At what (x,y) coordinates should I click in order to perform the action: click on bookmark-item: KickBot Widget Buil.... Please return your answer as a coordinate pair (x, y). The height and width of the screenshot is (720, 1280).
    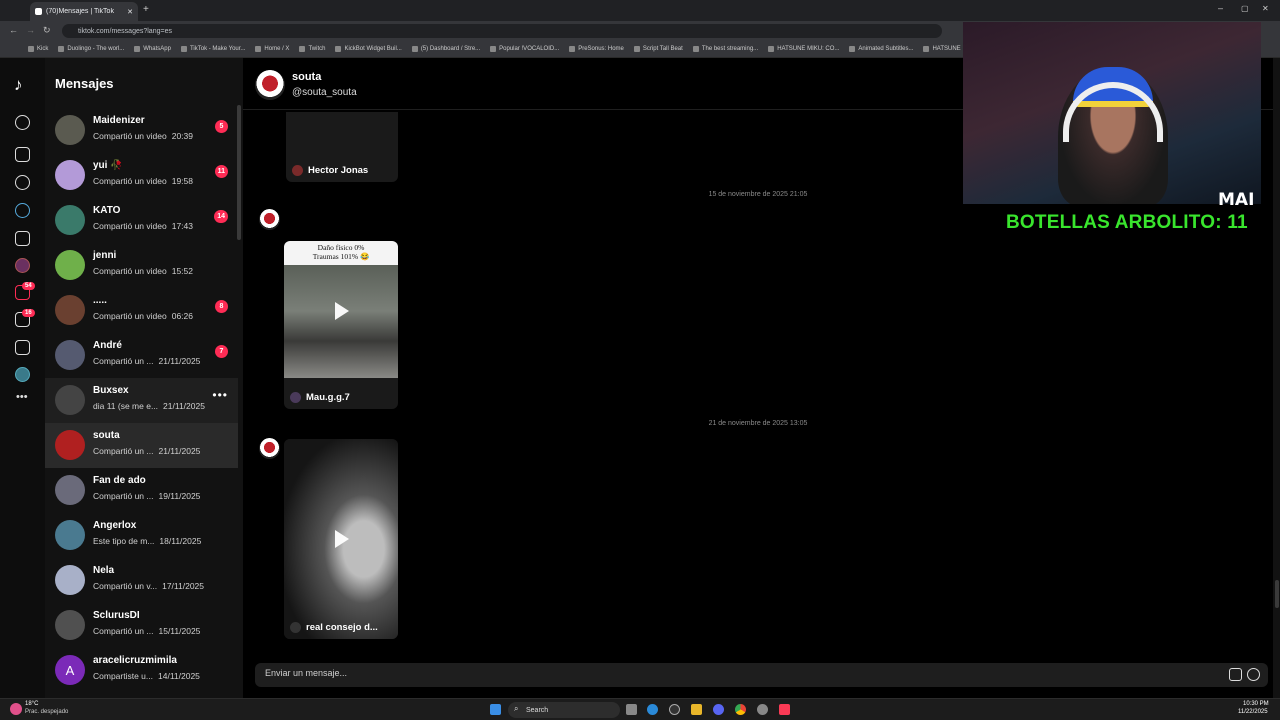
    Looking at the image, I should click on (368, 49).